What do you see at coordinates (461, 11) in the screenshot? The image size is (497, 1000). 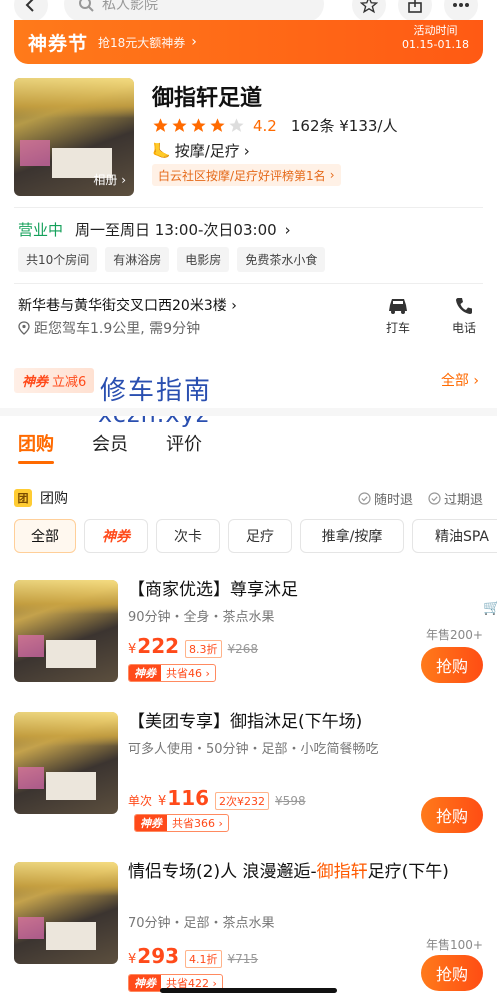 I see `more-icon` at bounding box center [461, 11].